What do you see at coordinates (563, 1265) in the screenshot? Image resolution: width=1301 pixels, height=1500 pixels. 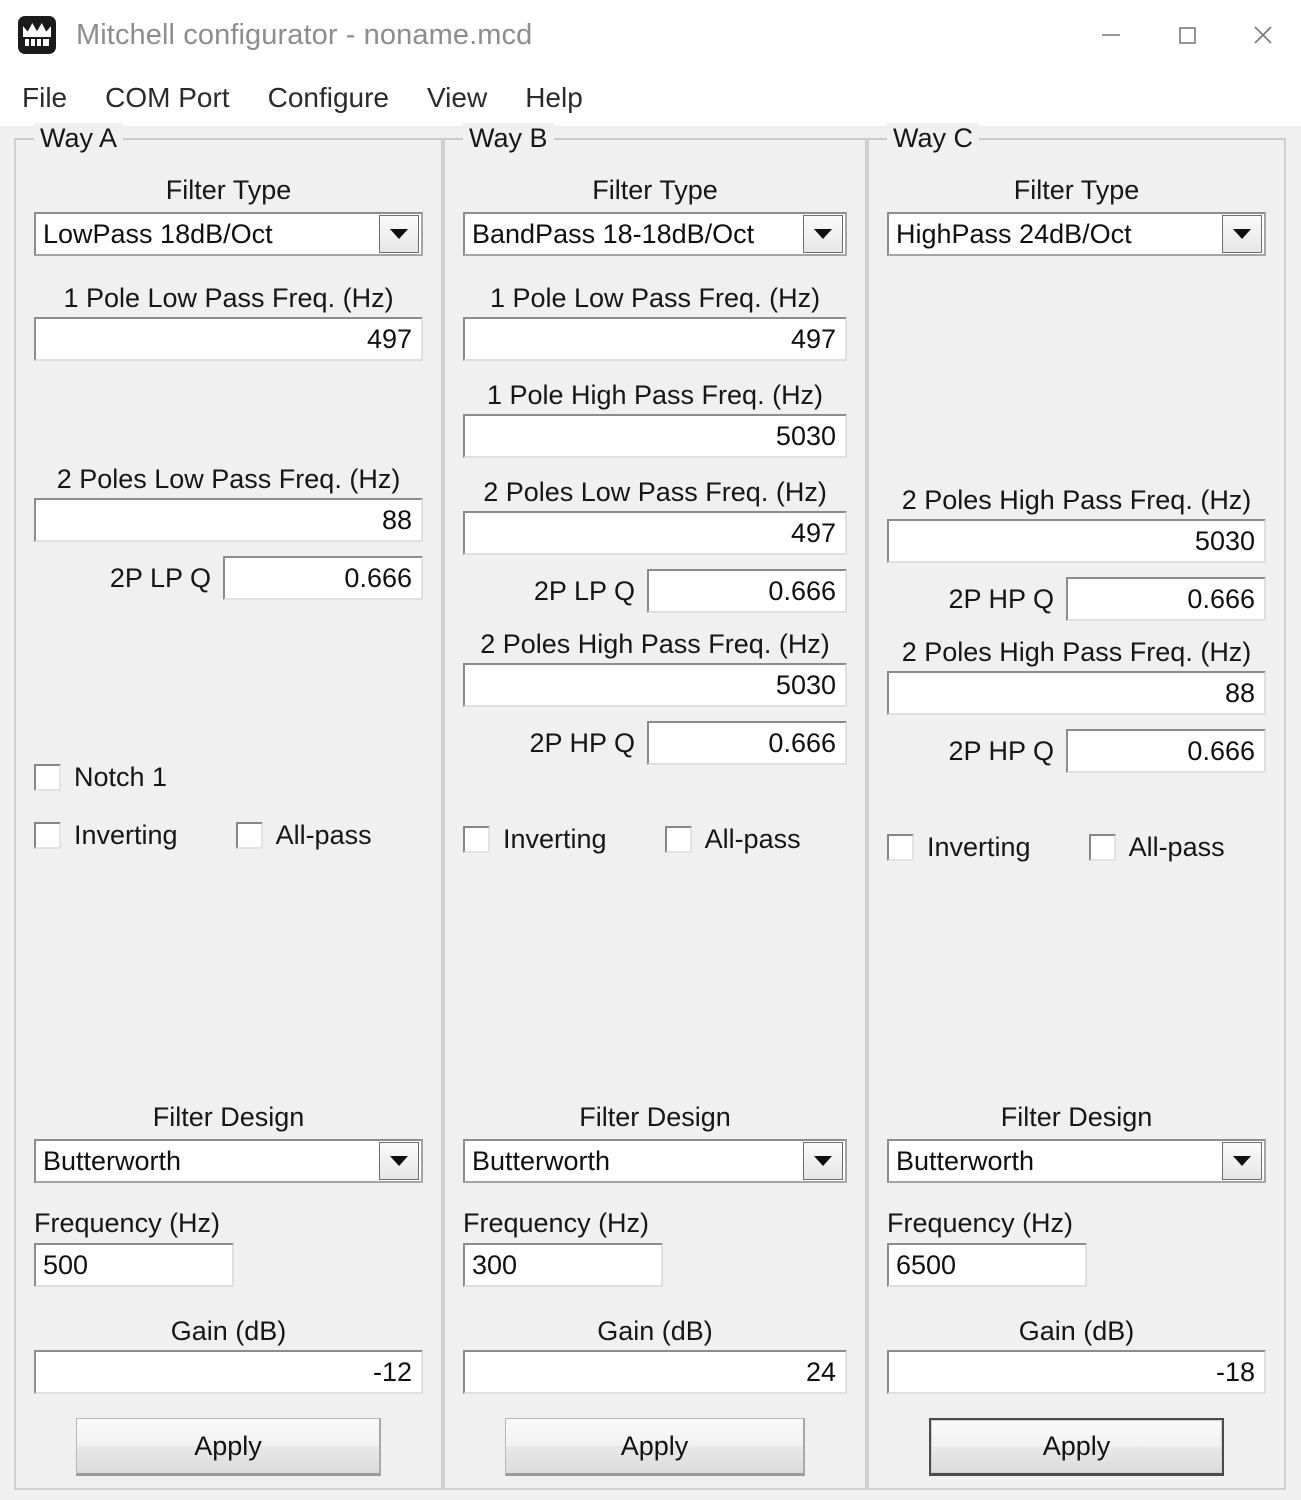 I see `way-b-frequency-input: 300` at bounding box center [563, 1265].